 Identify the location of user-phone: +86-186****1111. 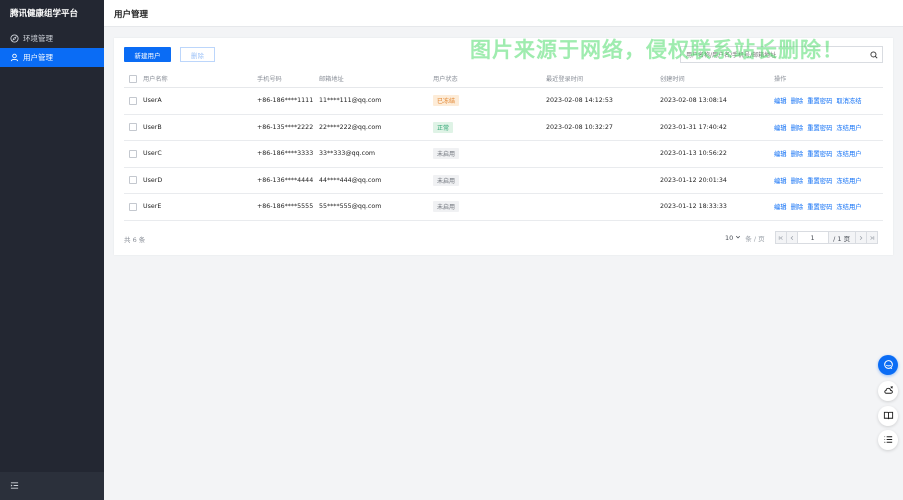
(285, 101).